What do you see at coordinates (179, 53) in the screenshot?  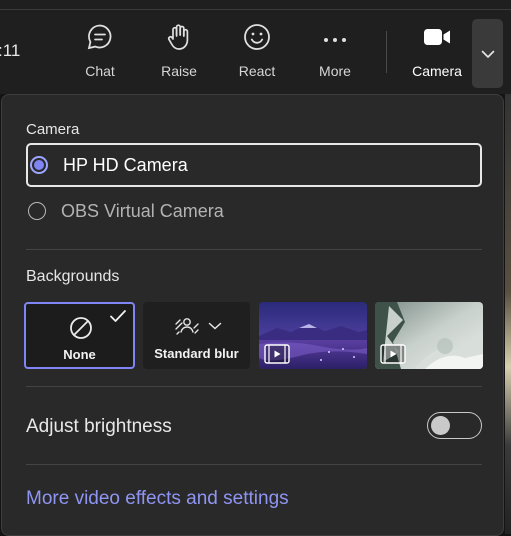 I see `raise-hand-button: Raise` at bounding box center [179, 53].